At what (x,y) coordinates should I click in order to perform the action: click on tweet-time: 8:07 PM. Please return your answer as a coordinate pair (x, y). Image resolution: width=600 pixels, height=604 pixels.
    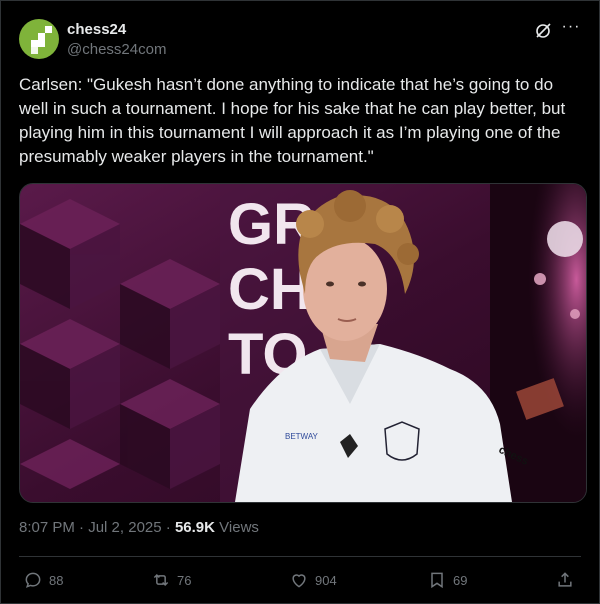
    Looking at the image, I should click on (47, 527).